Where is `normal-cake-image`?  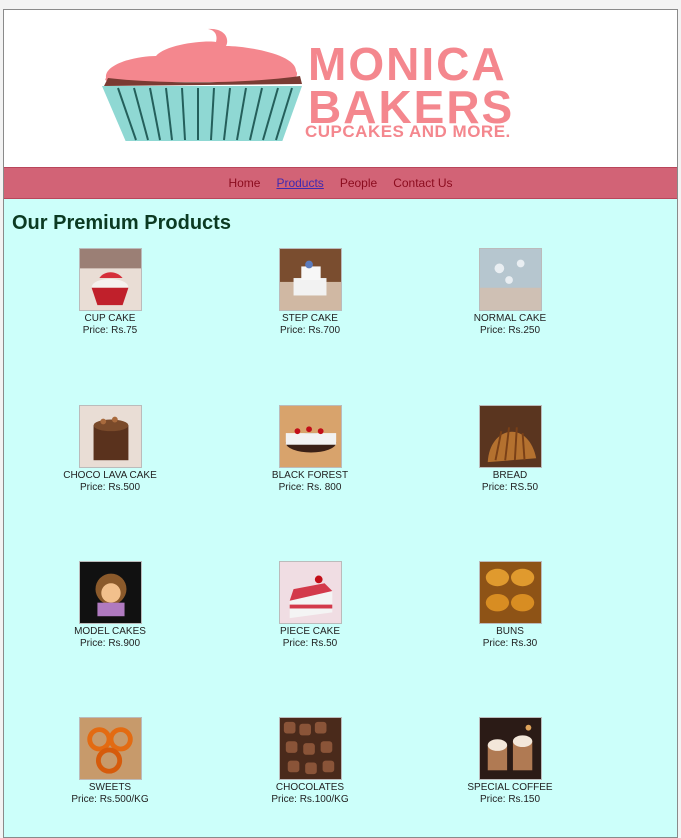 normal-cake-image is located at coordinates (510, 279).